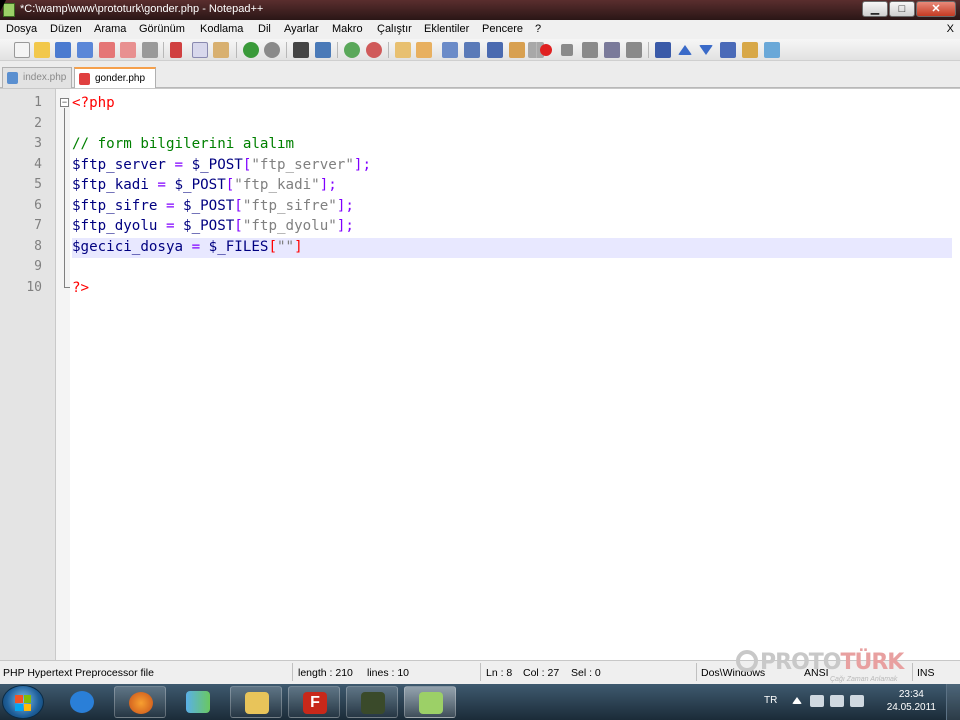  Describe the element at coordinates (634, 50) in the screenshot. I see `macro-save-icon` at that location.